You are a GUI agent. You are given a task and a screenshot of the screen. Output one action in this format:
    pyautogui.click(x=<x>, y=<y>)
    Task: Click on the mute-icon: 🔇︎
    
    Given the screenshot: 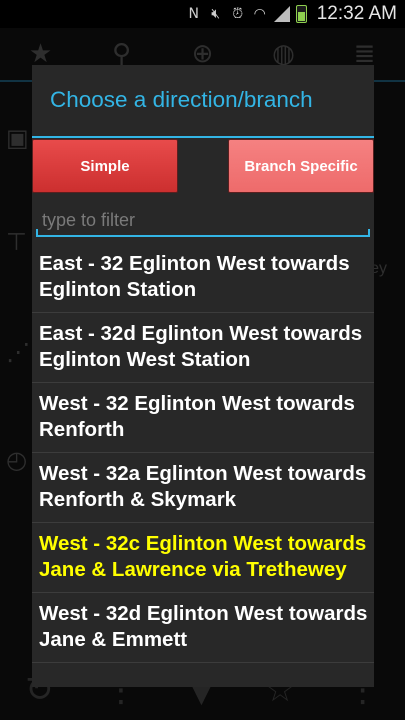 What is the action you would take?
    pyautogui.click(x=216, y=14)
    